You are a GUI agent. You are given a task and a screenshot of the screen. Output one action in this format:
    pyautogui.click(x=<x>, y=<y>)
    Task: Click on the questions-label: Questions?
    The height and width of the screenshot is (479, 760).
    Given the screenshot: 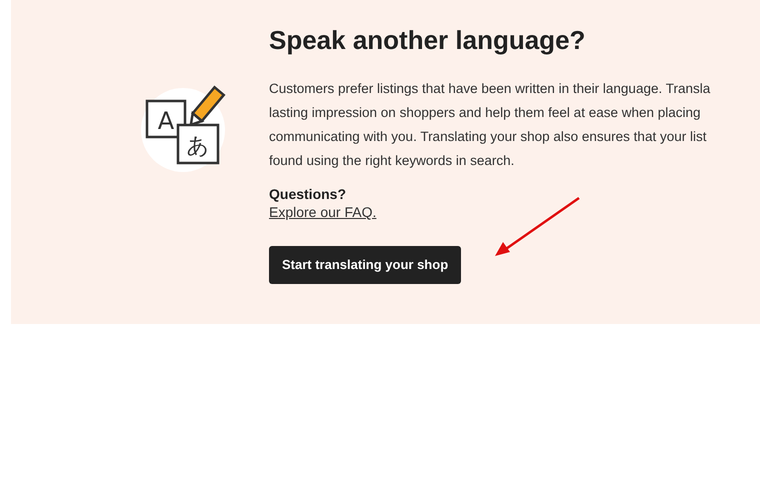 What is the action you would take?
    pyautogui.click(x=307, y=194)
    